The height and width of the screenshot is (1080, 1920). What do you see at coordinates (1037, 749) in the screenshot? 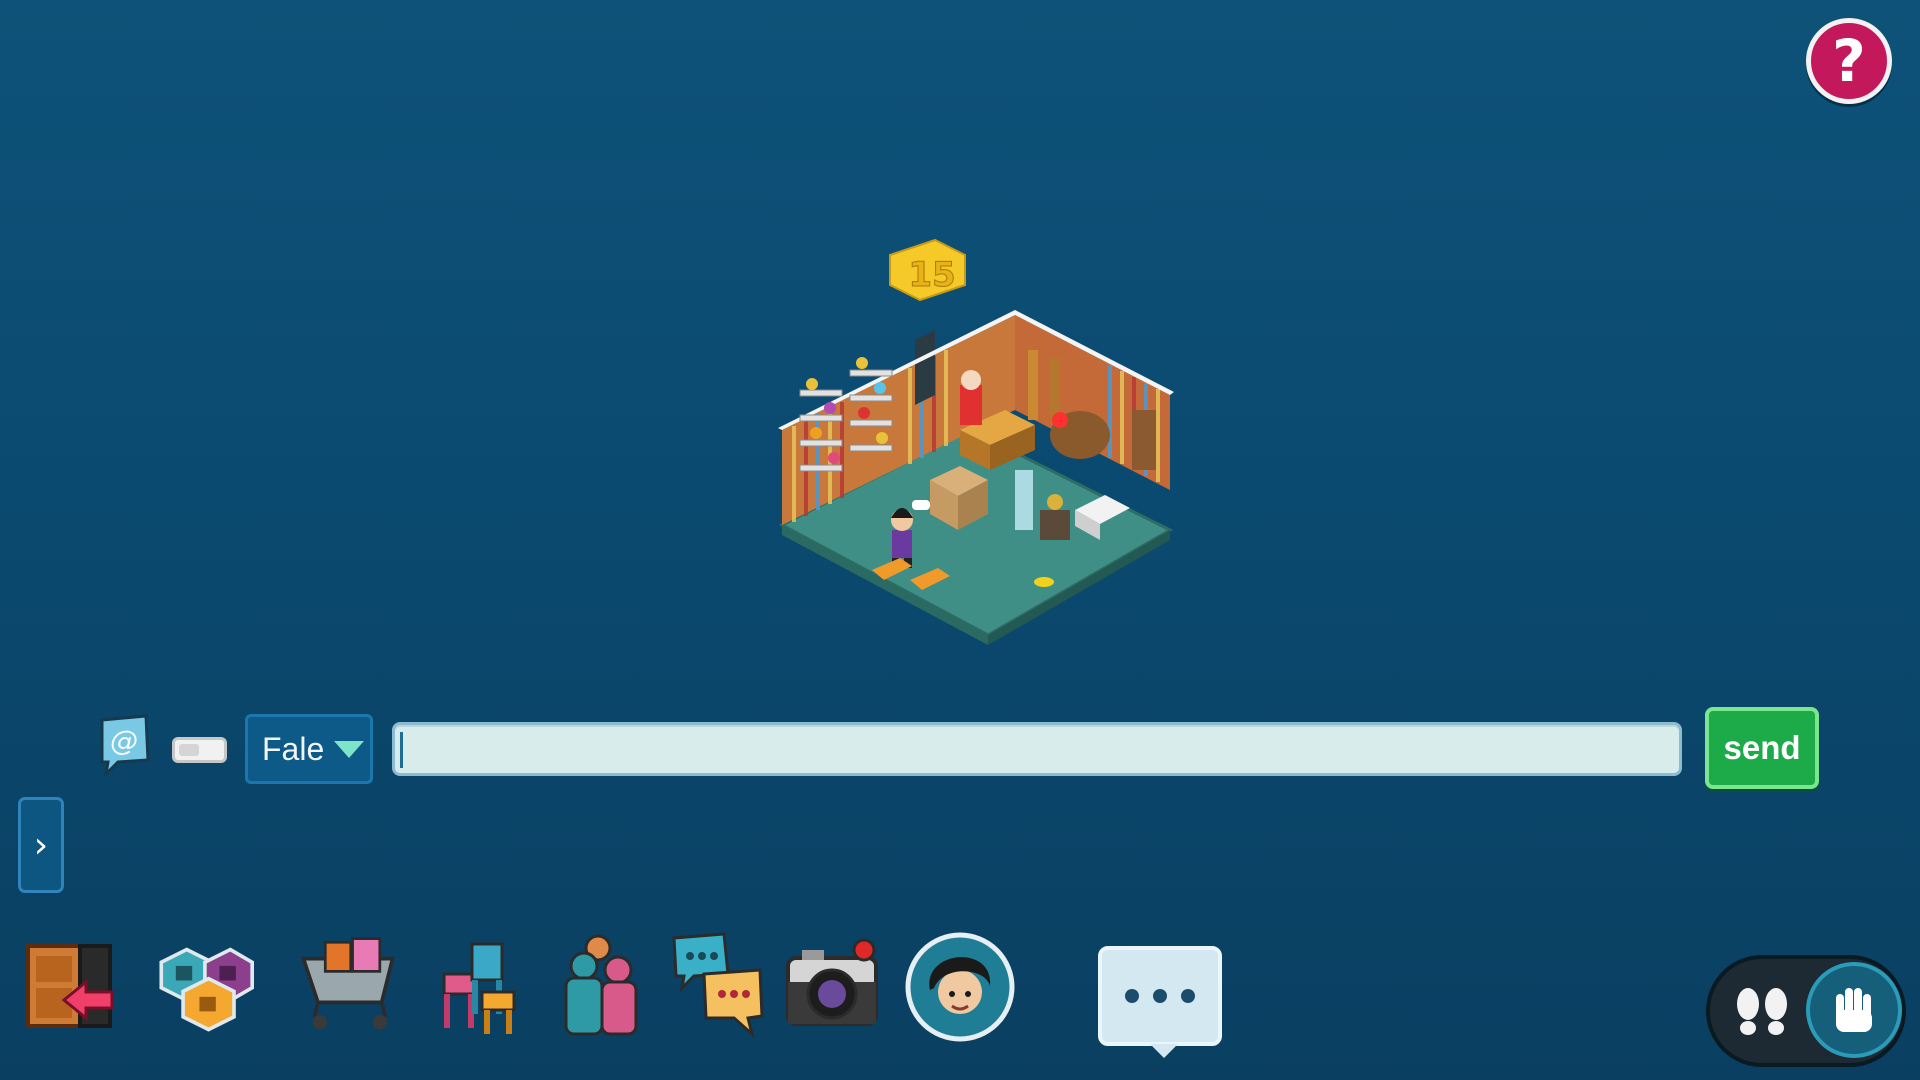
I see `chat-input` at bounding box center [1037, 749].